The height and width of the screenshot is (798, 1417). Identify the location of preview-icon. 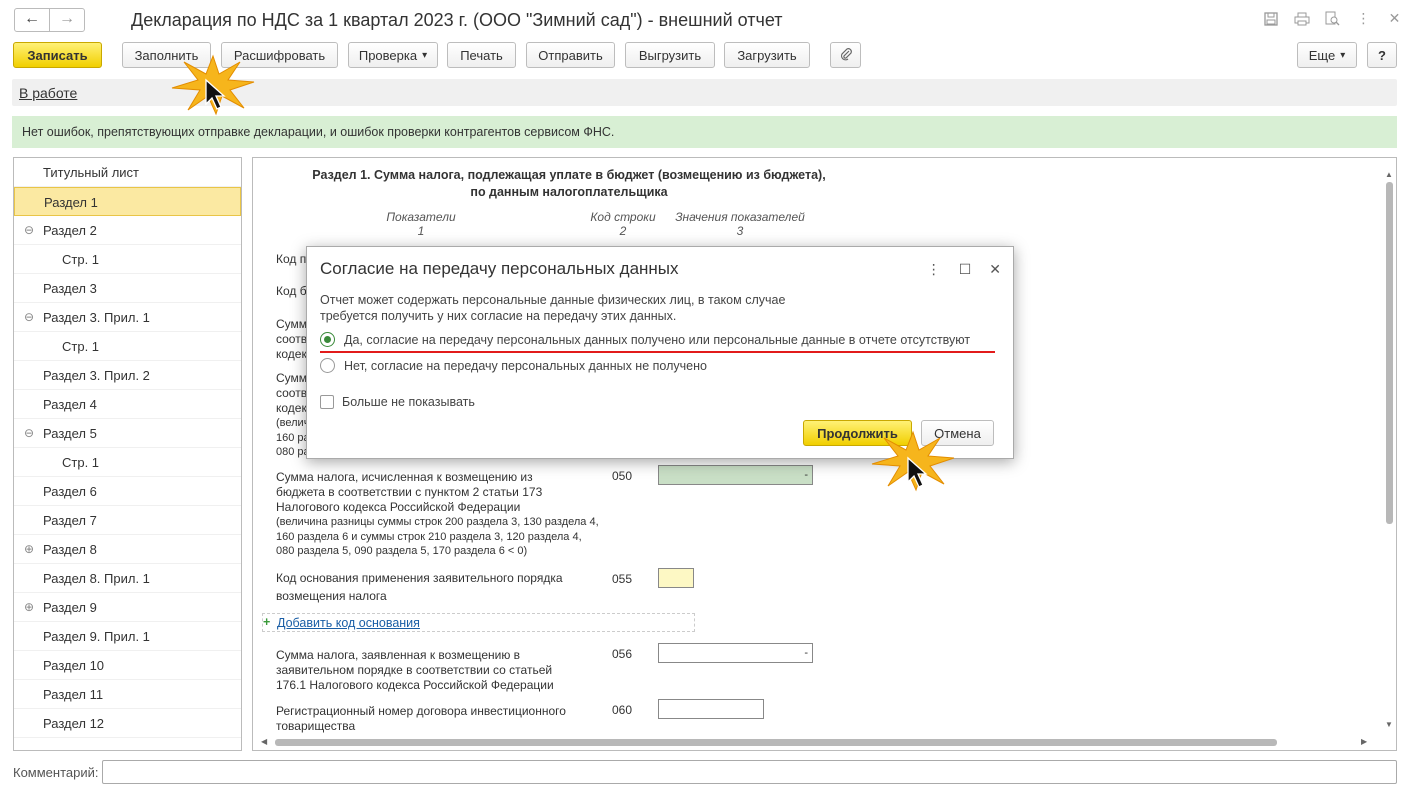
(1332, 18).